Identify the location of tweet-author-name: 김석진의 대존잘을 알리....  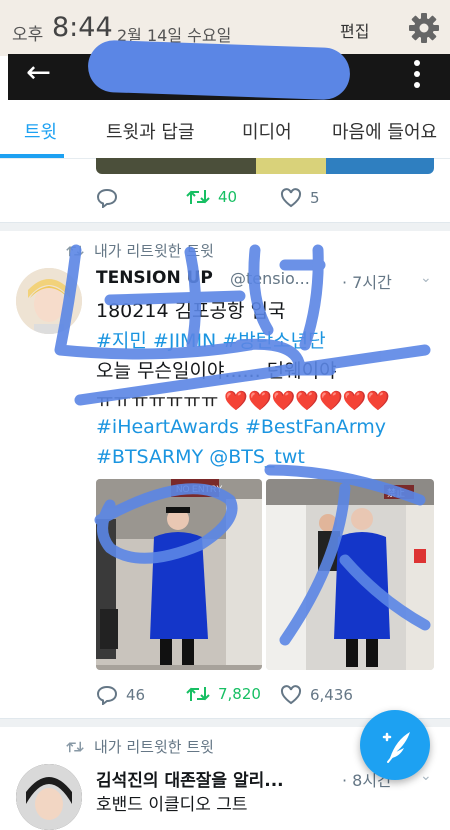
(190, 778).